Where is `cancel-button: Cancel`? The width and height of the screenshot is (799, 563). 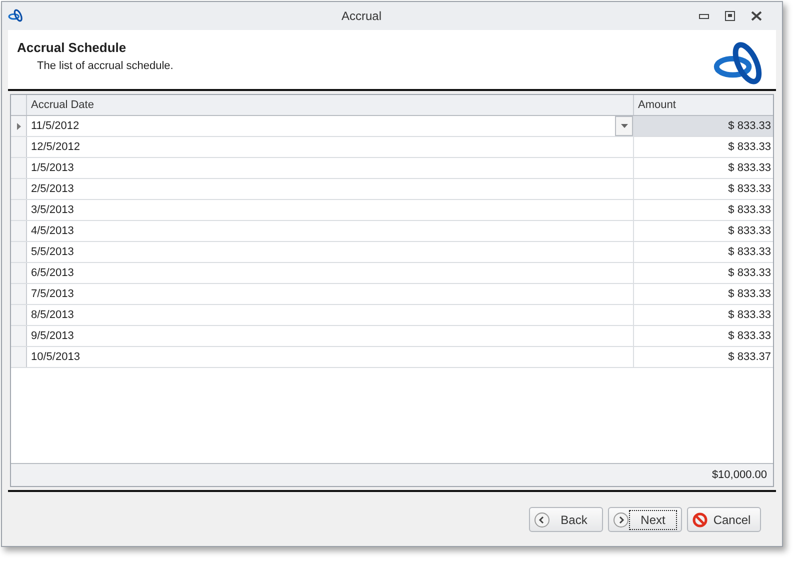 cancel-button: Cancel is located at coordinates (724, 519).